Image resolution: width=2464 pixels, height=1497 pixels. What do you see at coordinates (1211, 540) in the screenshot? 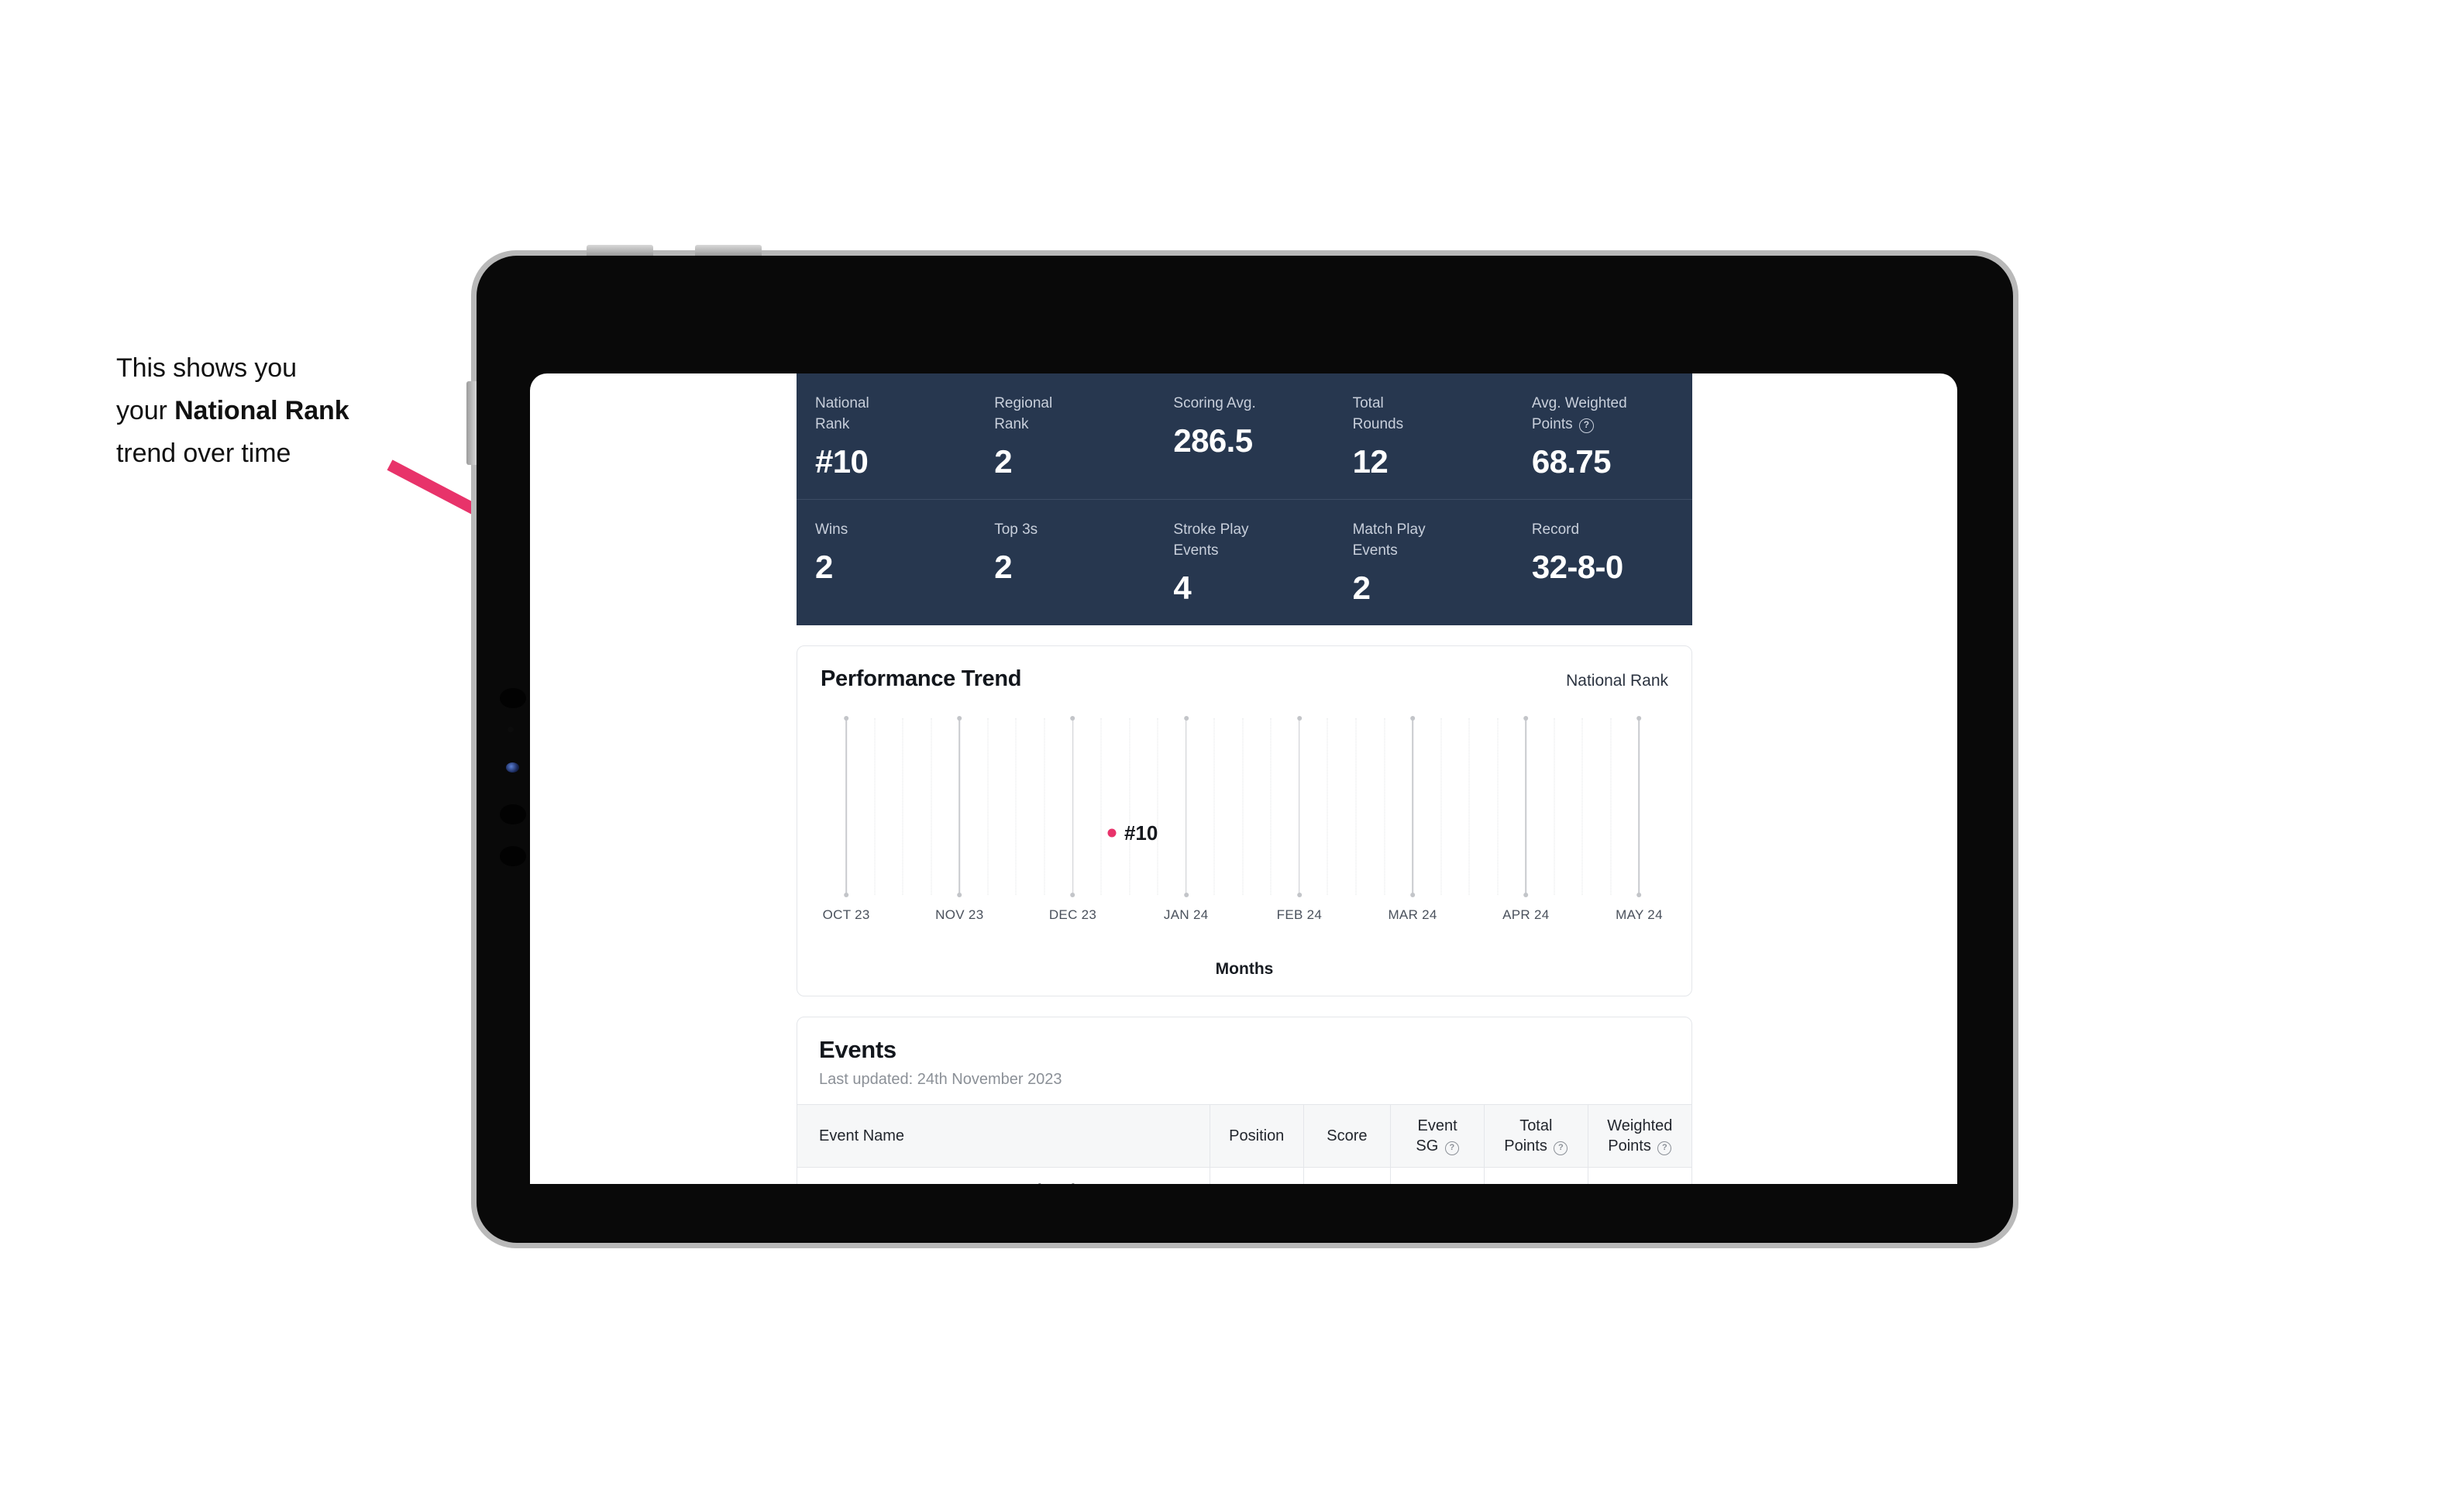
I see `stat-label: Stroke Play Events` at bounding box center [1211, 540].